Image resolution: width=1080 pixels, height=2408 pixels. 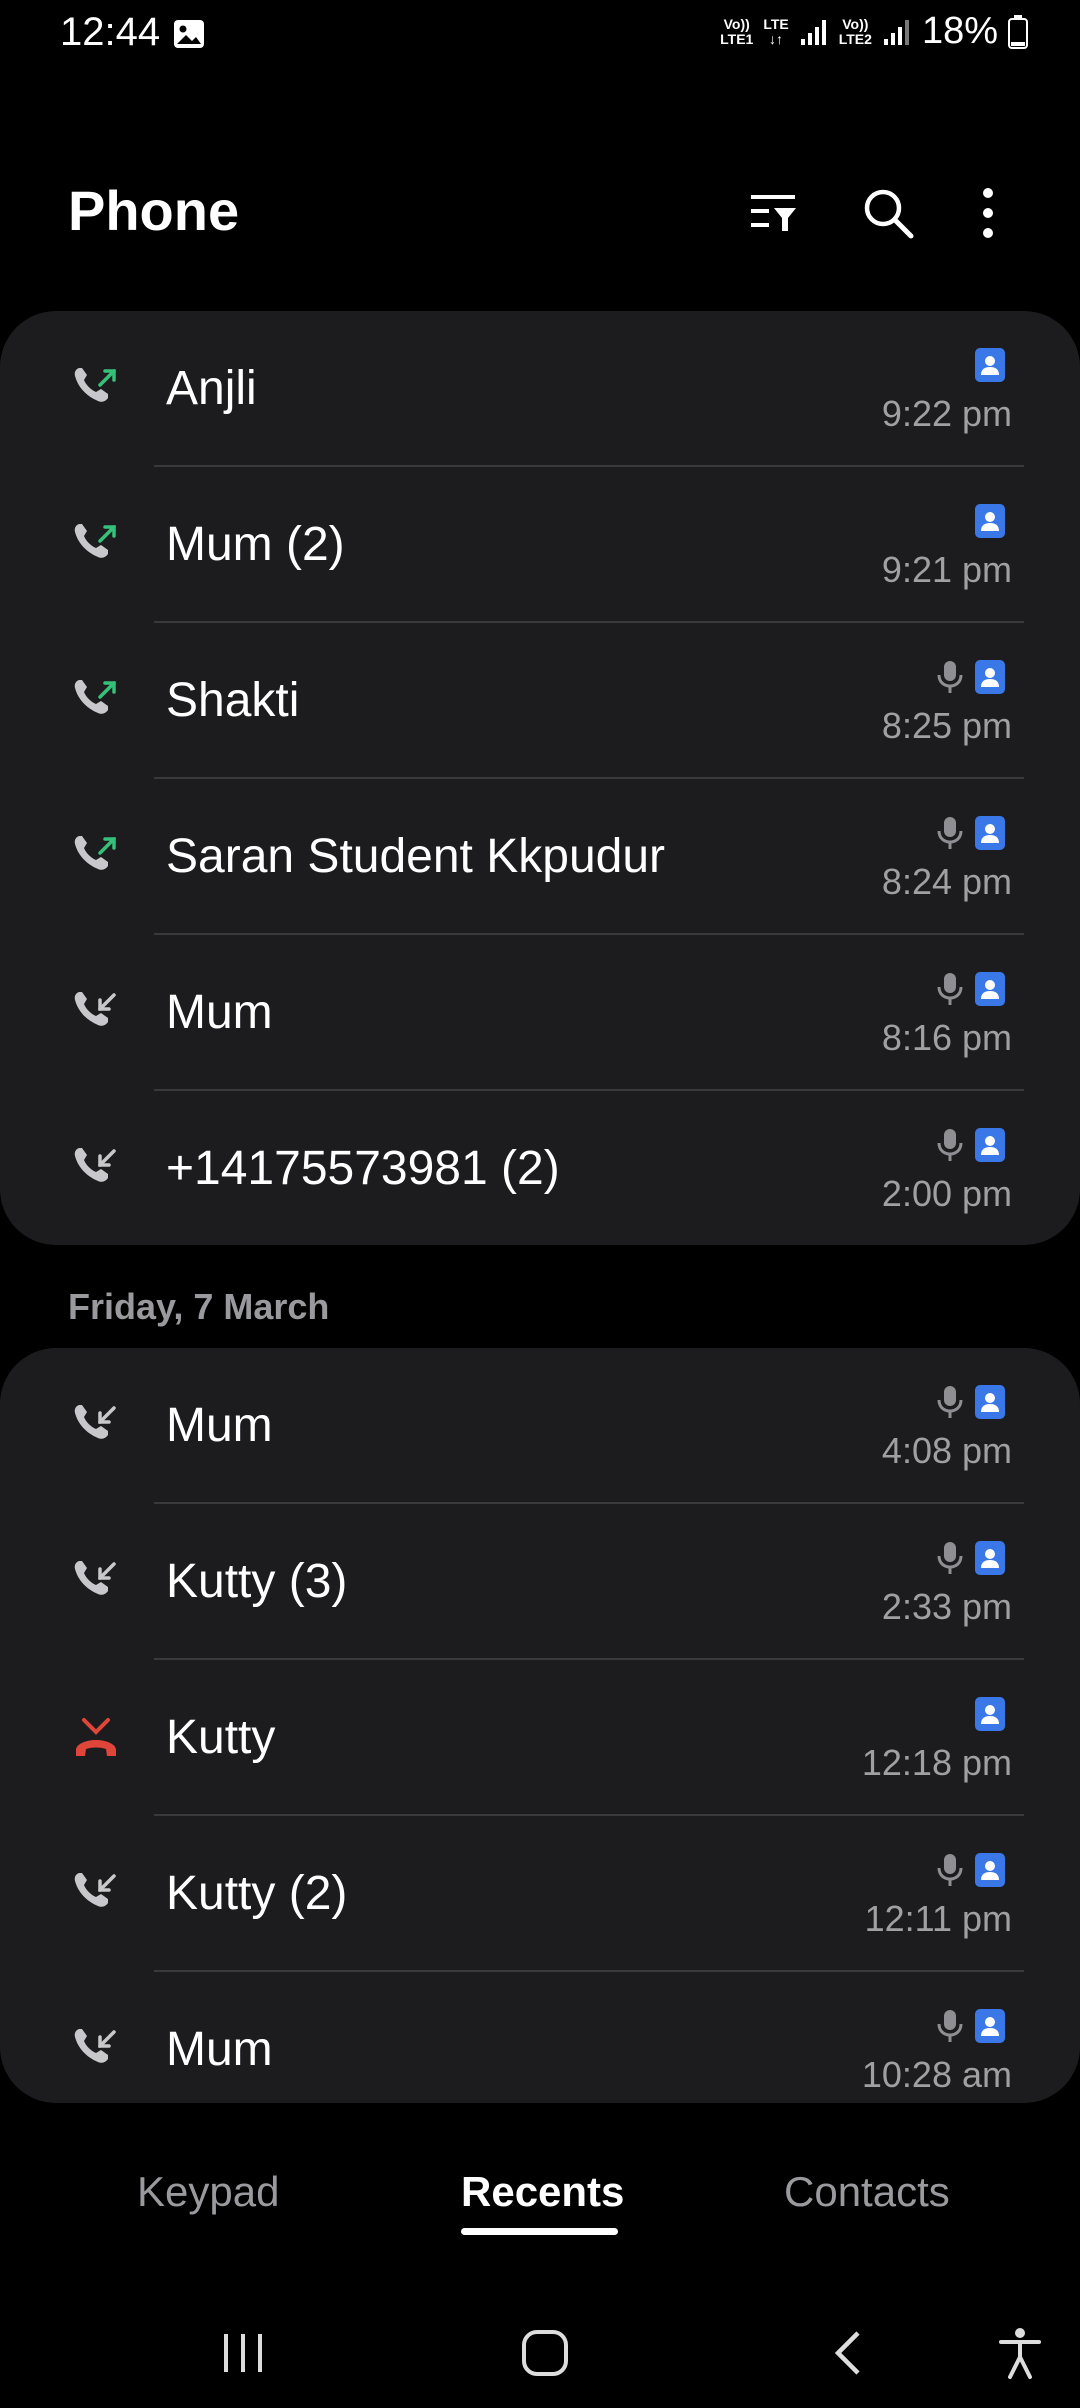 I want to click on accessibility-icon, so click(x=1020, y=2355).